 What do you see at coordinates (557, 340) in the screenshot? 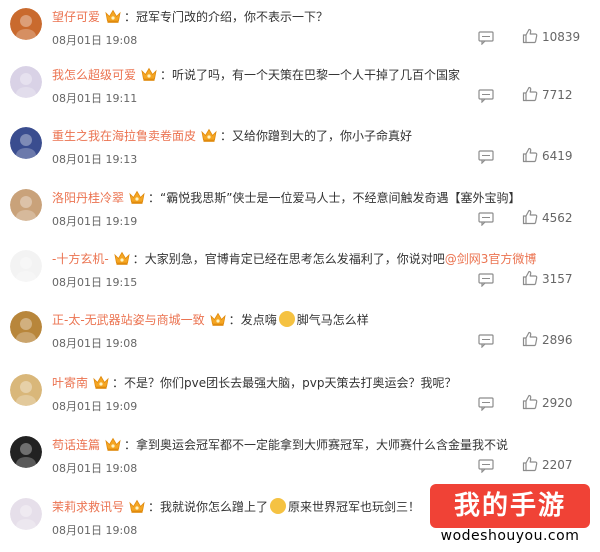
I see `like-count: 2896` at bounding box center [557, 340].